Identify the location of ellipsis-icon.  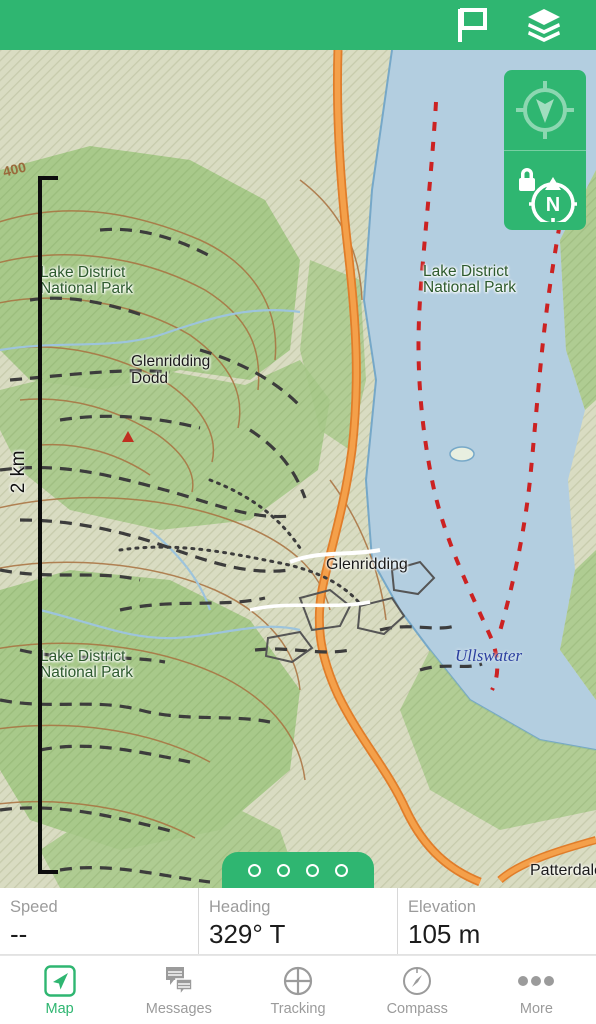
(536, 981).